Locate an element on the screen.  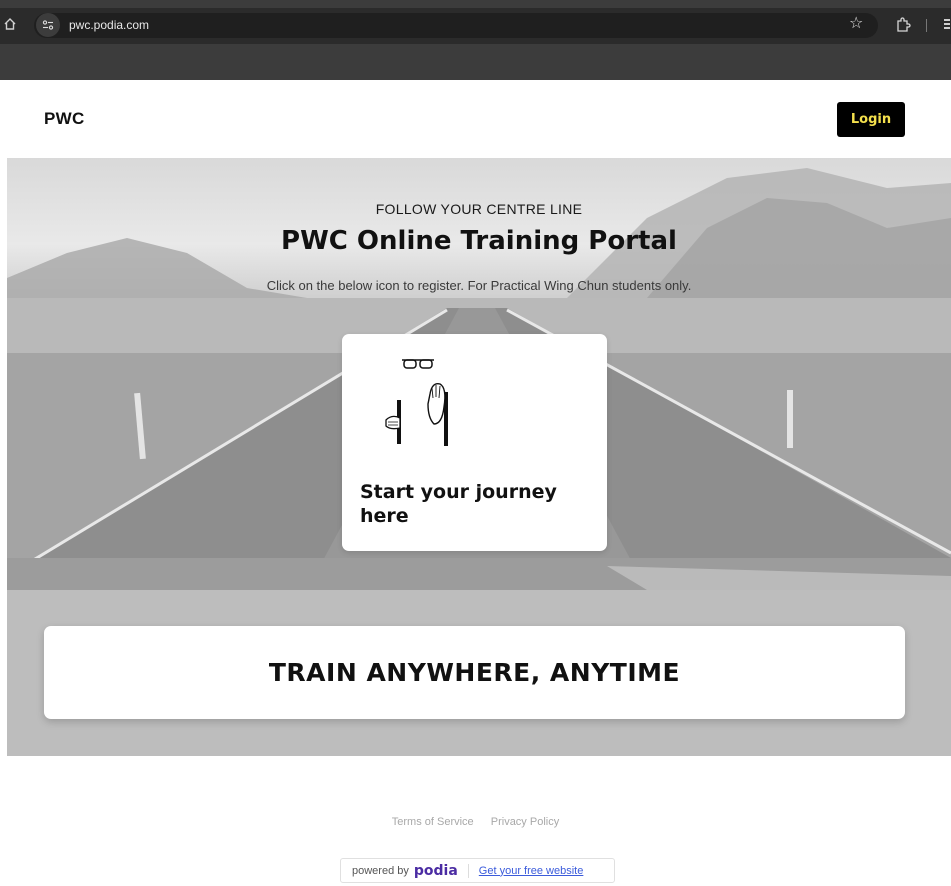
tagline-card: TRAIN ANYWHERE, ANYTIME is located at coordinates (474, 672).